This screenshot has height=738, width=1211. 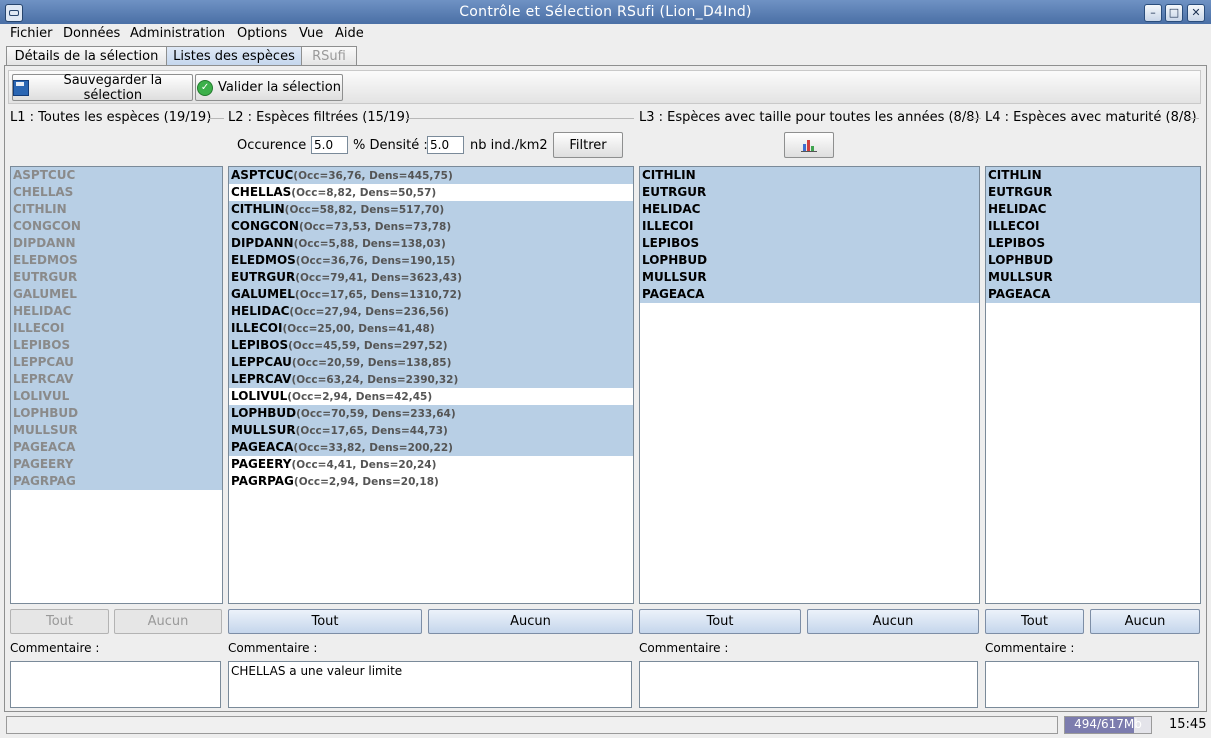 I want to click on list-item: HELIDAC(Occ=27,94, Dens=236,56), so click(x=431, y=311).